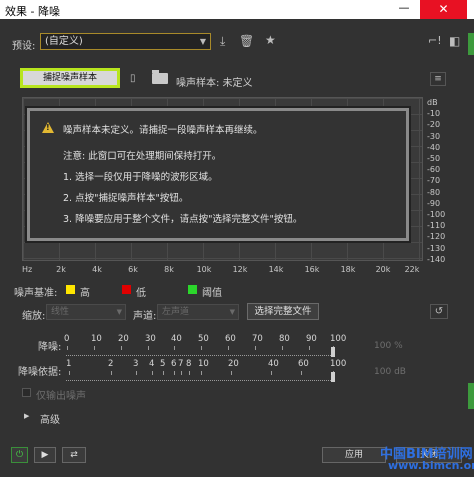 This screenshot has width=474, height=477. Describe the element at coordinates (438, 79) in the screenshot. I see `menu-icon: ≡` at that location.